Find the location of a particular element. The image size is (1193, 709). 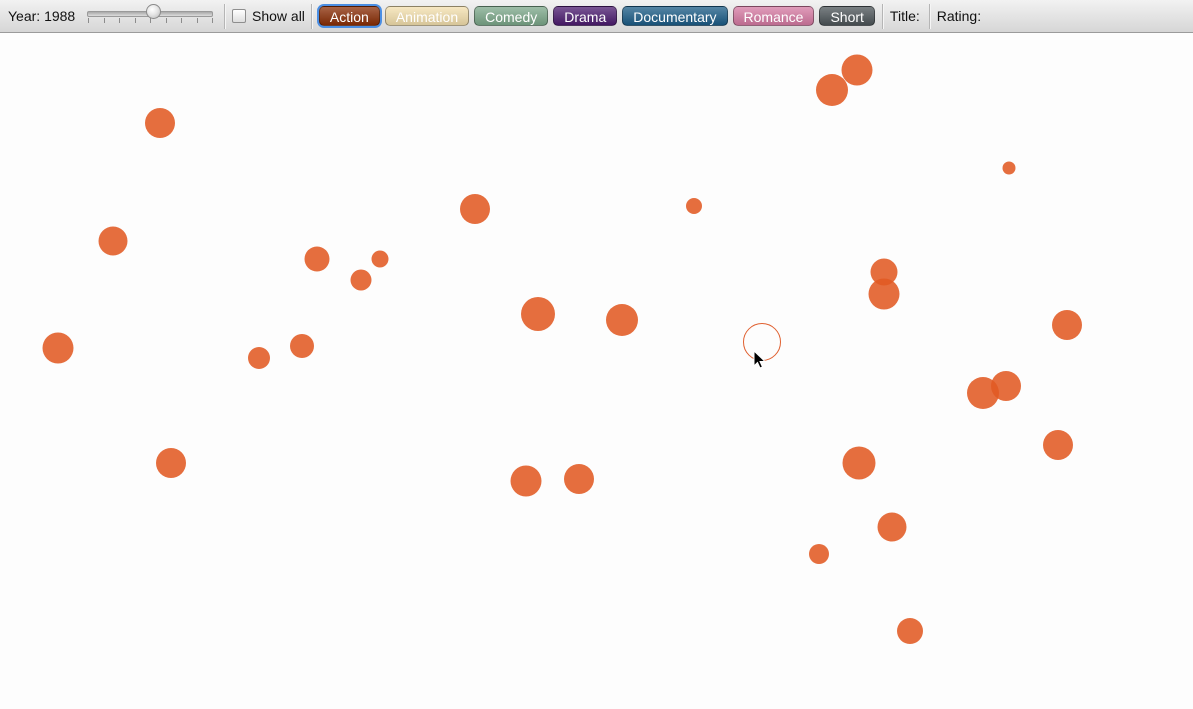

genre-button-short: Short is located at coordinates (847, 16).